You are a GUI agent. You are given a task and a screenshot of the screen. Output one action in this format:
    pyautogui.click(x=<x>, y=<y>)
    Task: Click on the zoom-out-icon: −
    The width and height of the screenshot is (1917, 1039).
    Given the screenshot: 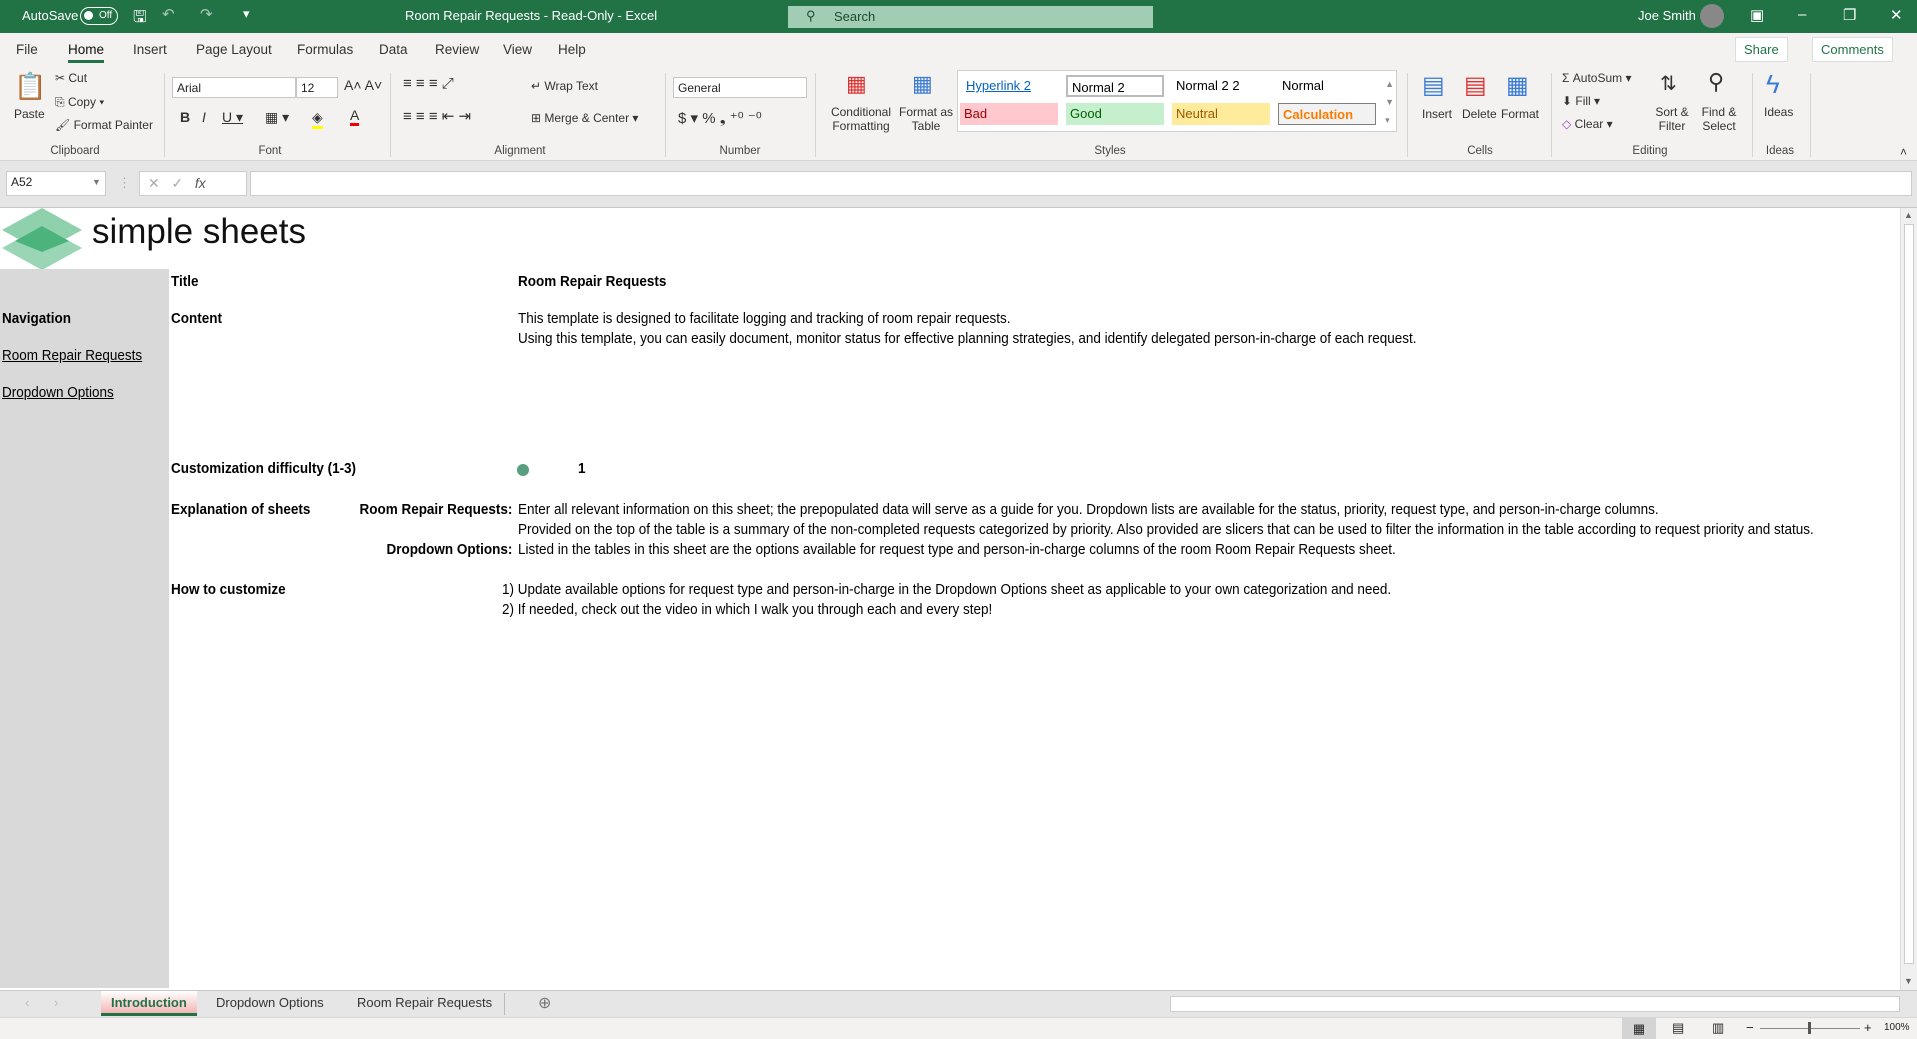 What is the action you would take?
    pyautogui.click(x=1750, y=1027)
    